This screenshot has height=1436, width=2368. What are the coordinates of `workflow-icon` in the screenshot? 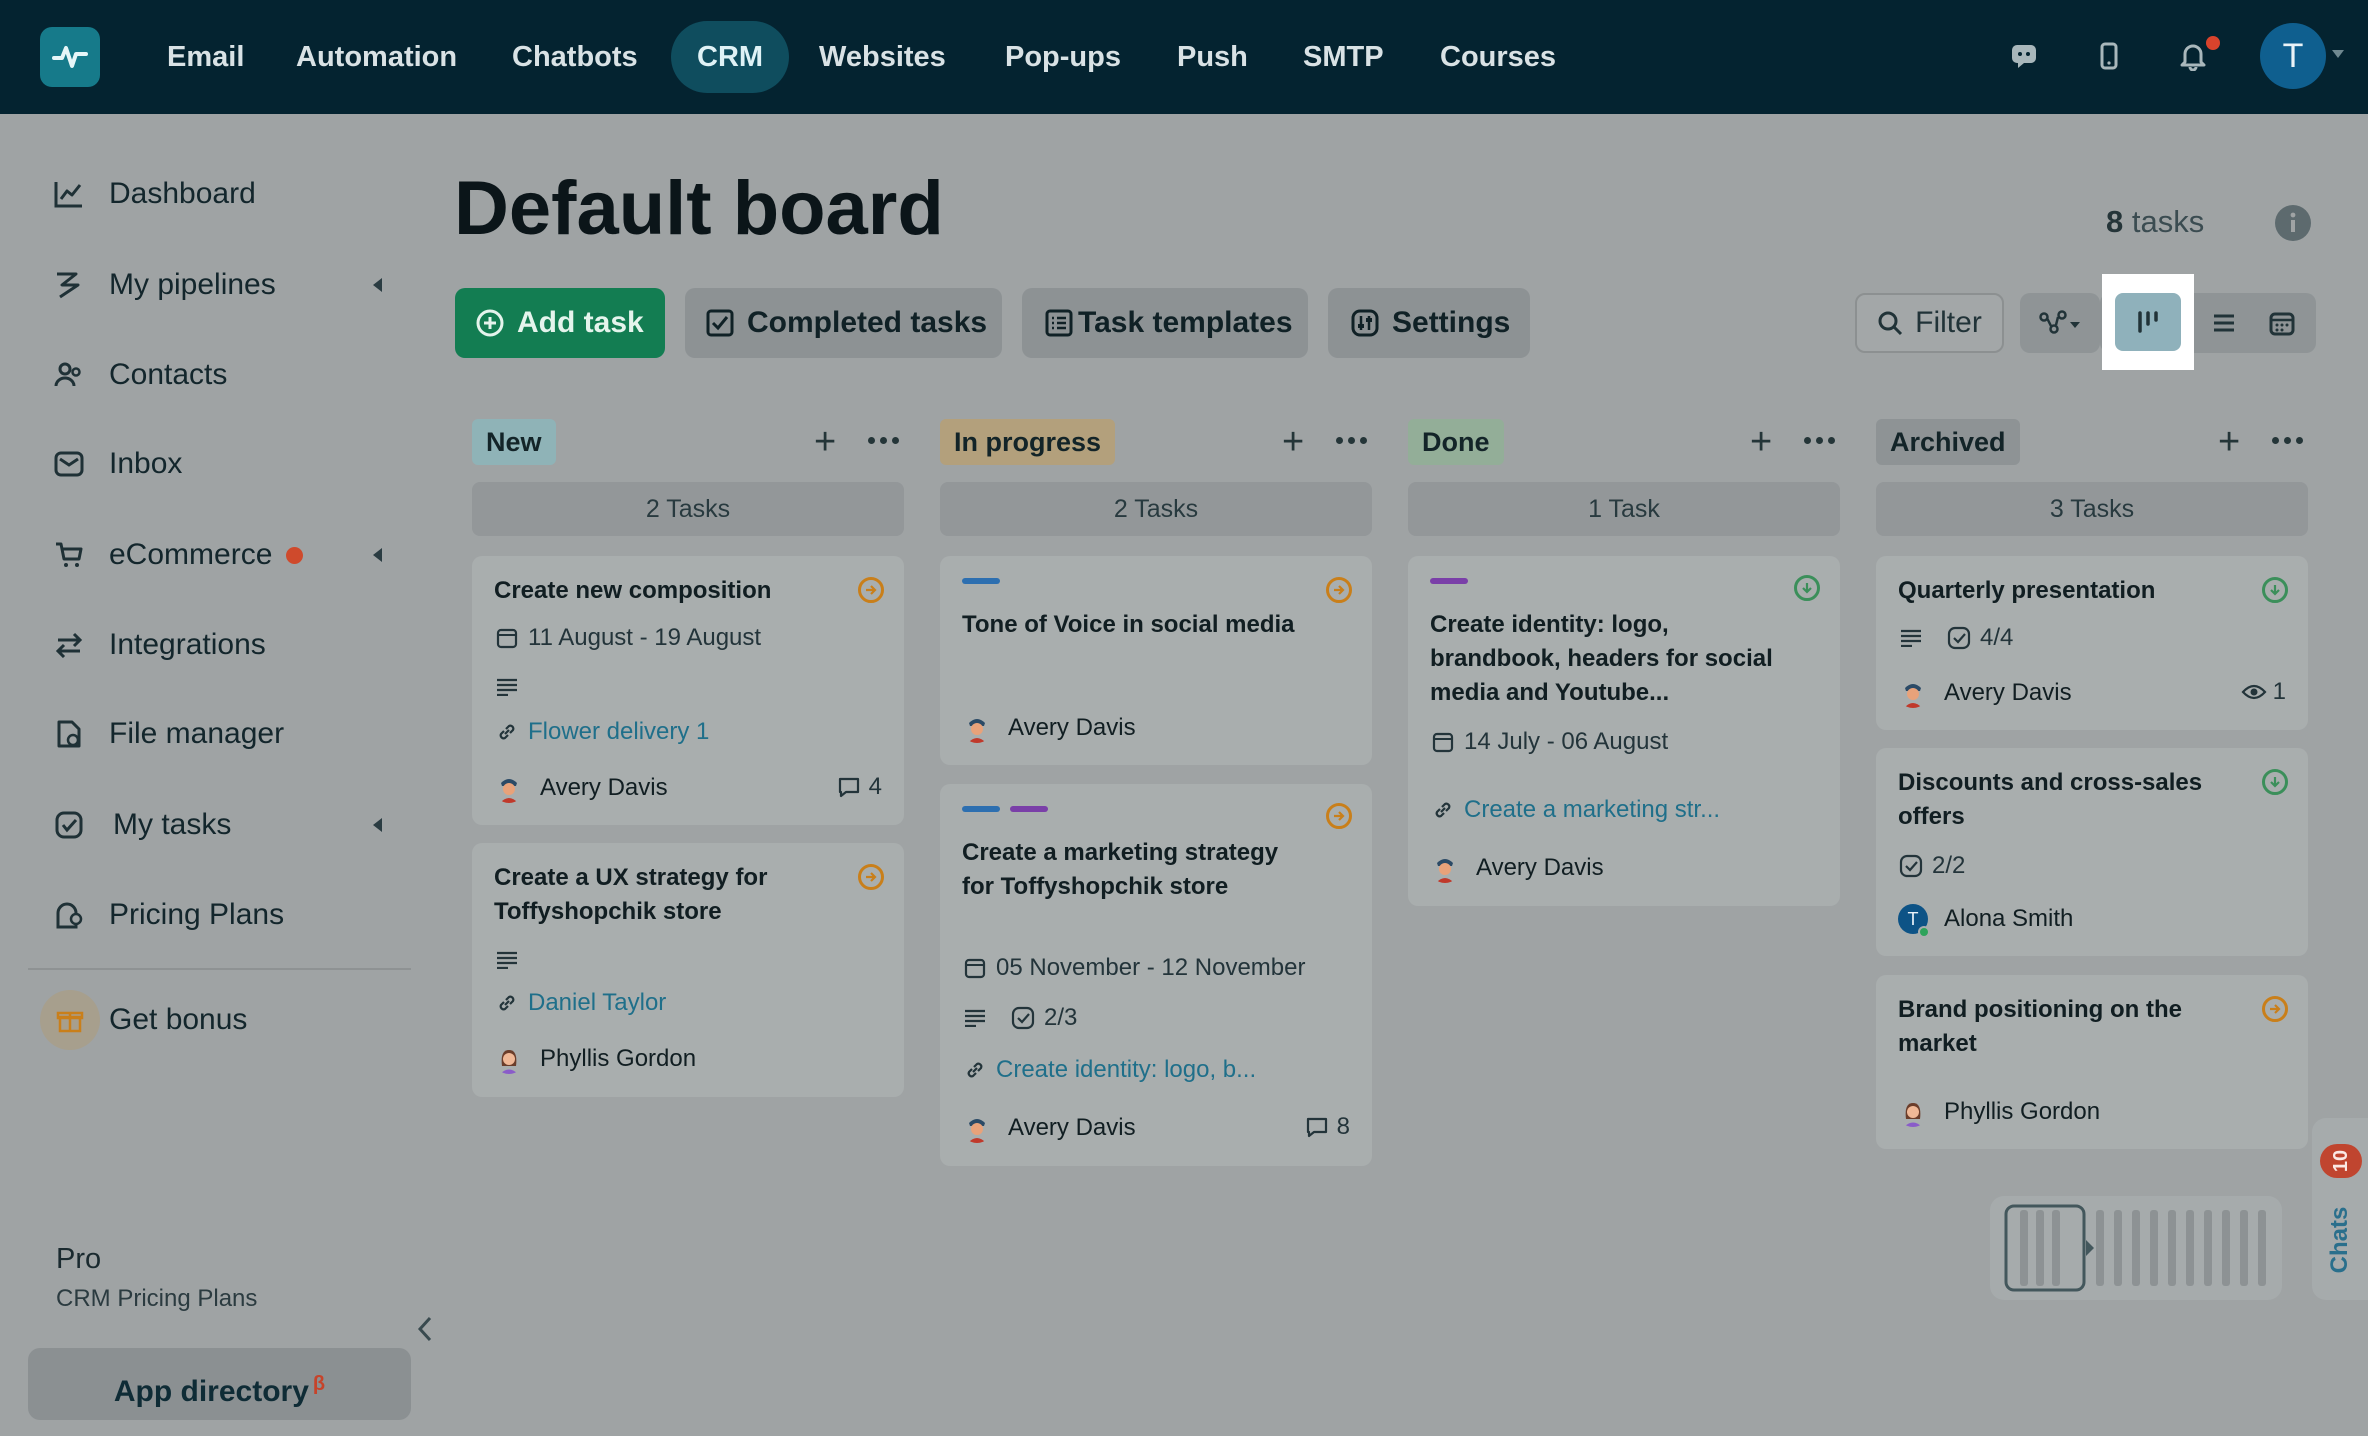 It's located at (2060, 323).